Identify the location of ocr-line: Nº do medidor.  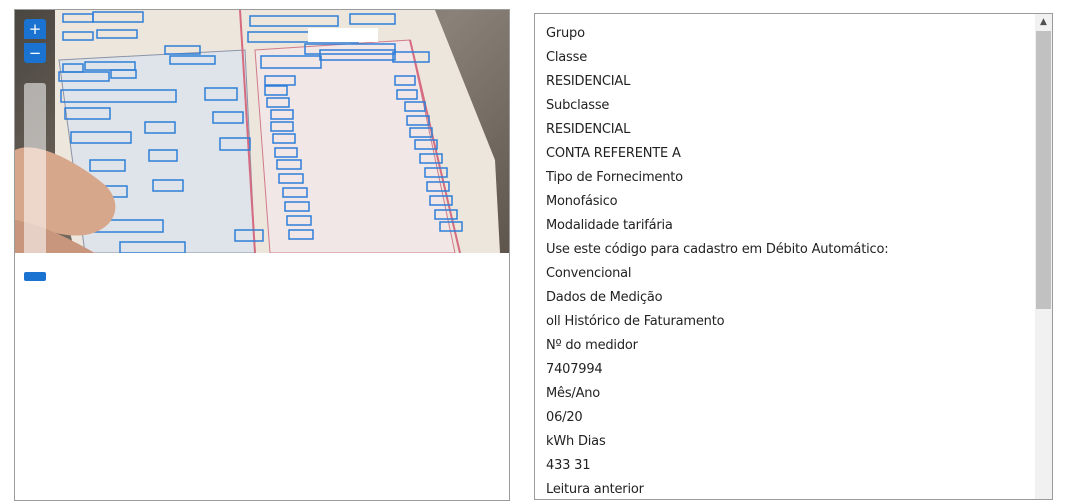
(592, 345).